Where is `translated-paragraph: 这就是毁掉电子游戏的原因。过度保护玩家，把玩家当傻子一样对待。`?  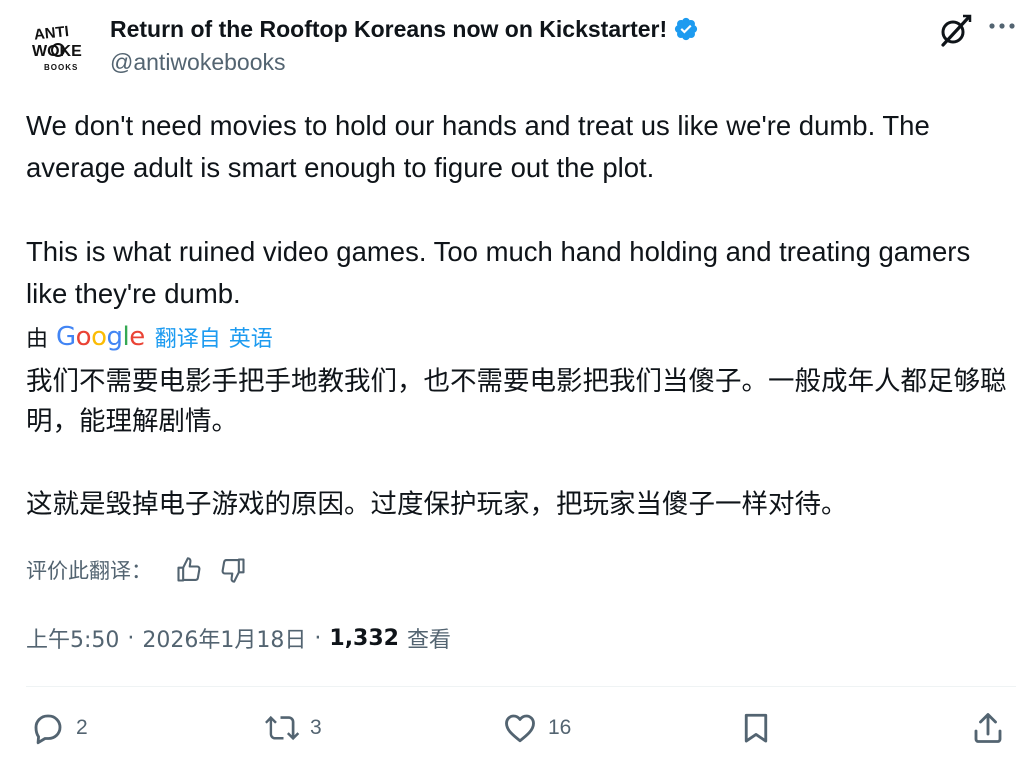 translated-paragraph: 这就是毁掉电子游戏的原因。过度保护玩家，把玩家当傻子一样对待。 is located at coordinates (437, 504).